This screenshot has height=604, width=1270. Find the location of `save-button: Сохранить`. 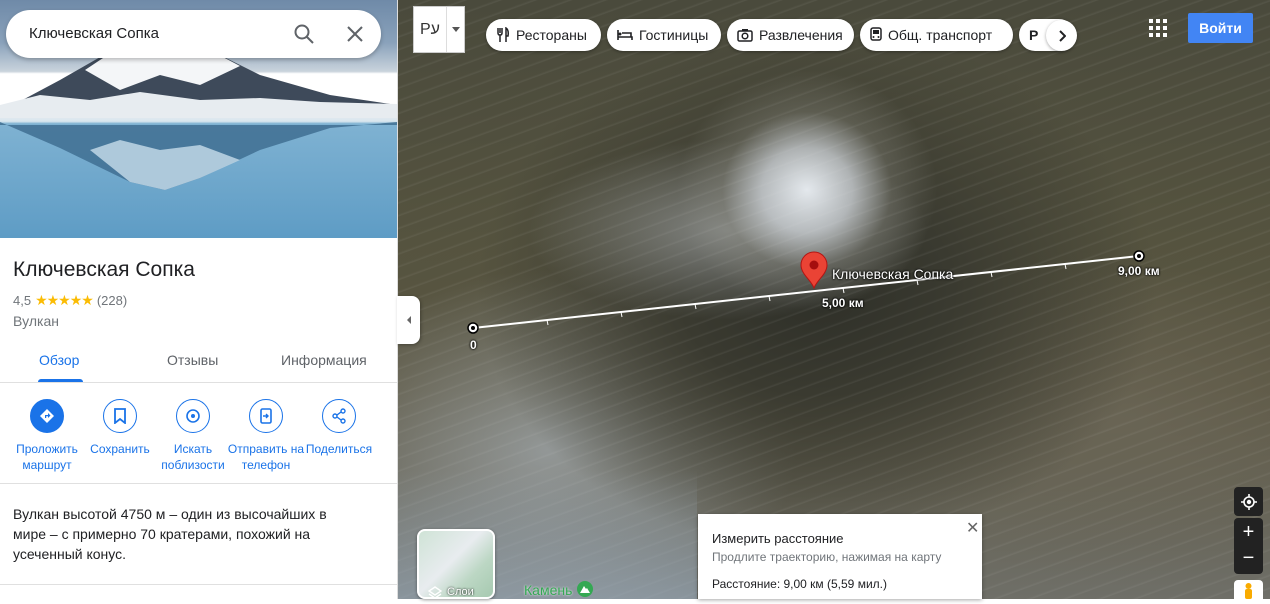

save-button: Сохранить is located at coordinates (120, 428).